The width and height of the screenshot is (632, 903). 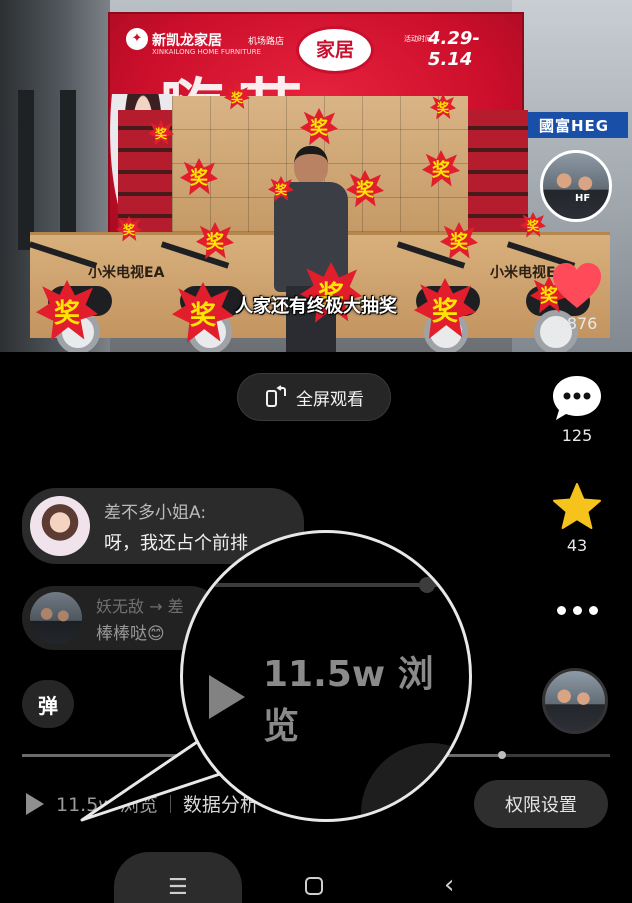 What do you see at coordinates (575, 701) in the screenshot?
I see `music-disc-avatar` at bounding box center [575, 701].